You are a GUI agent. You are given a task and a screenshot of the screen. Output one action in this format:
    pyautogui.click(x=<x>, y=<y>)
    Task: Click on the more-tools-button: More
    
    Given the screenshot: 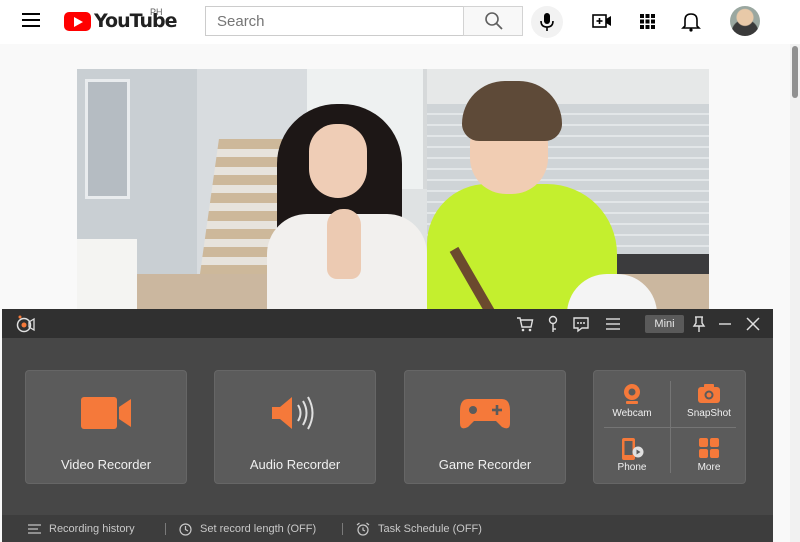 What is the action you would take?
    pyautogui.click(x=709, y=455)
    